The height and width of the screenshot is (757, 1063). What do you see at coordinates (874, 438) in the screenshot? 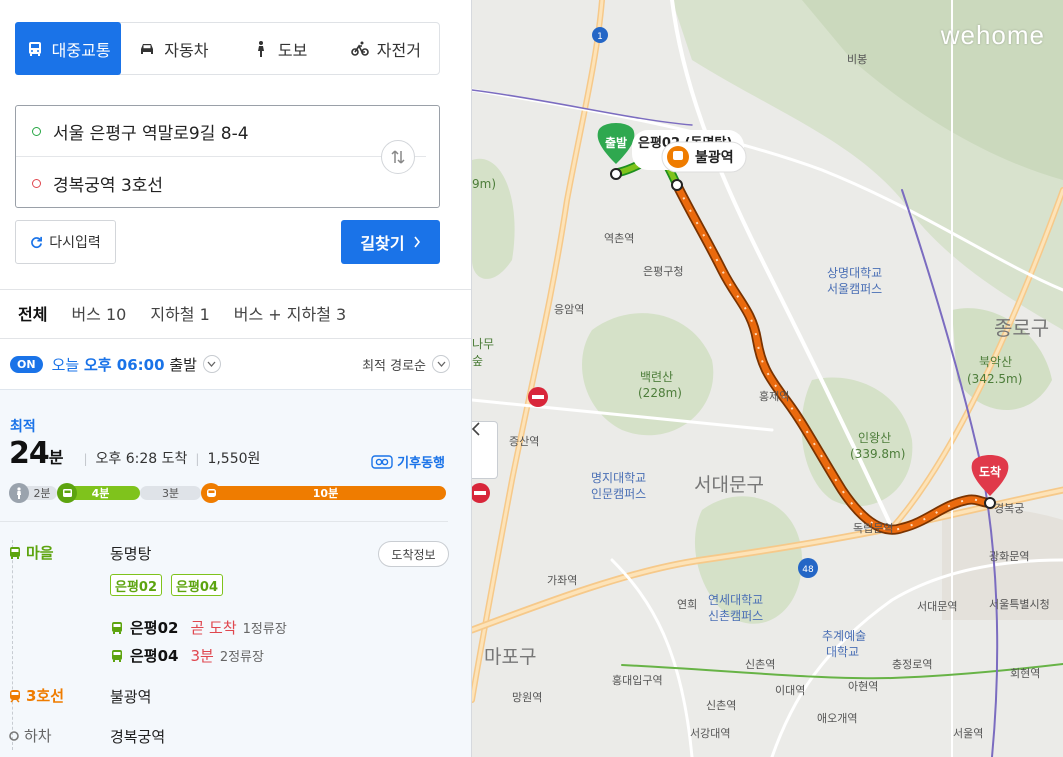
I see `svg-text: 인왕산` at bounding box center [874, 438].